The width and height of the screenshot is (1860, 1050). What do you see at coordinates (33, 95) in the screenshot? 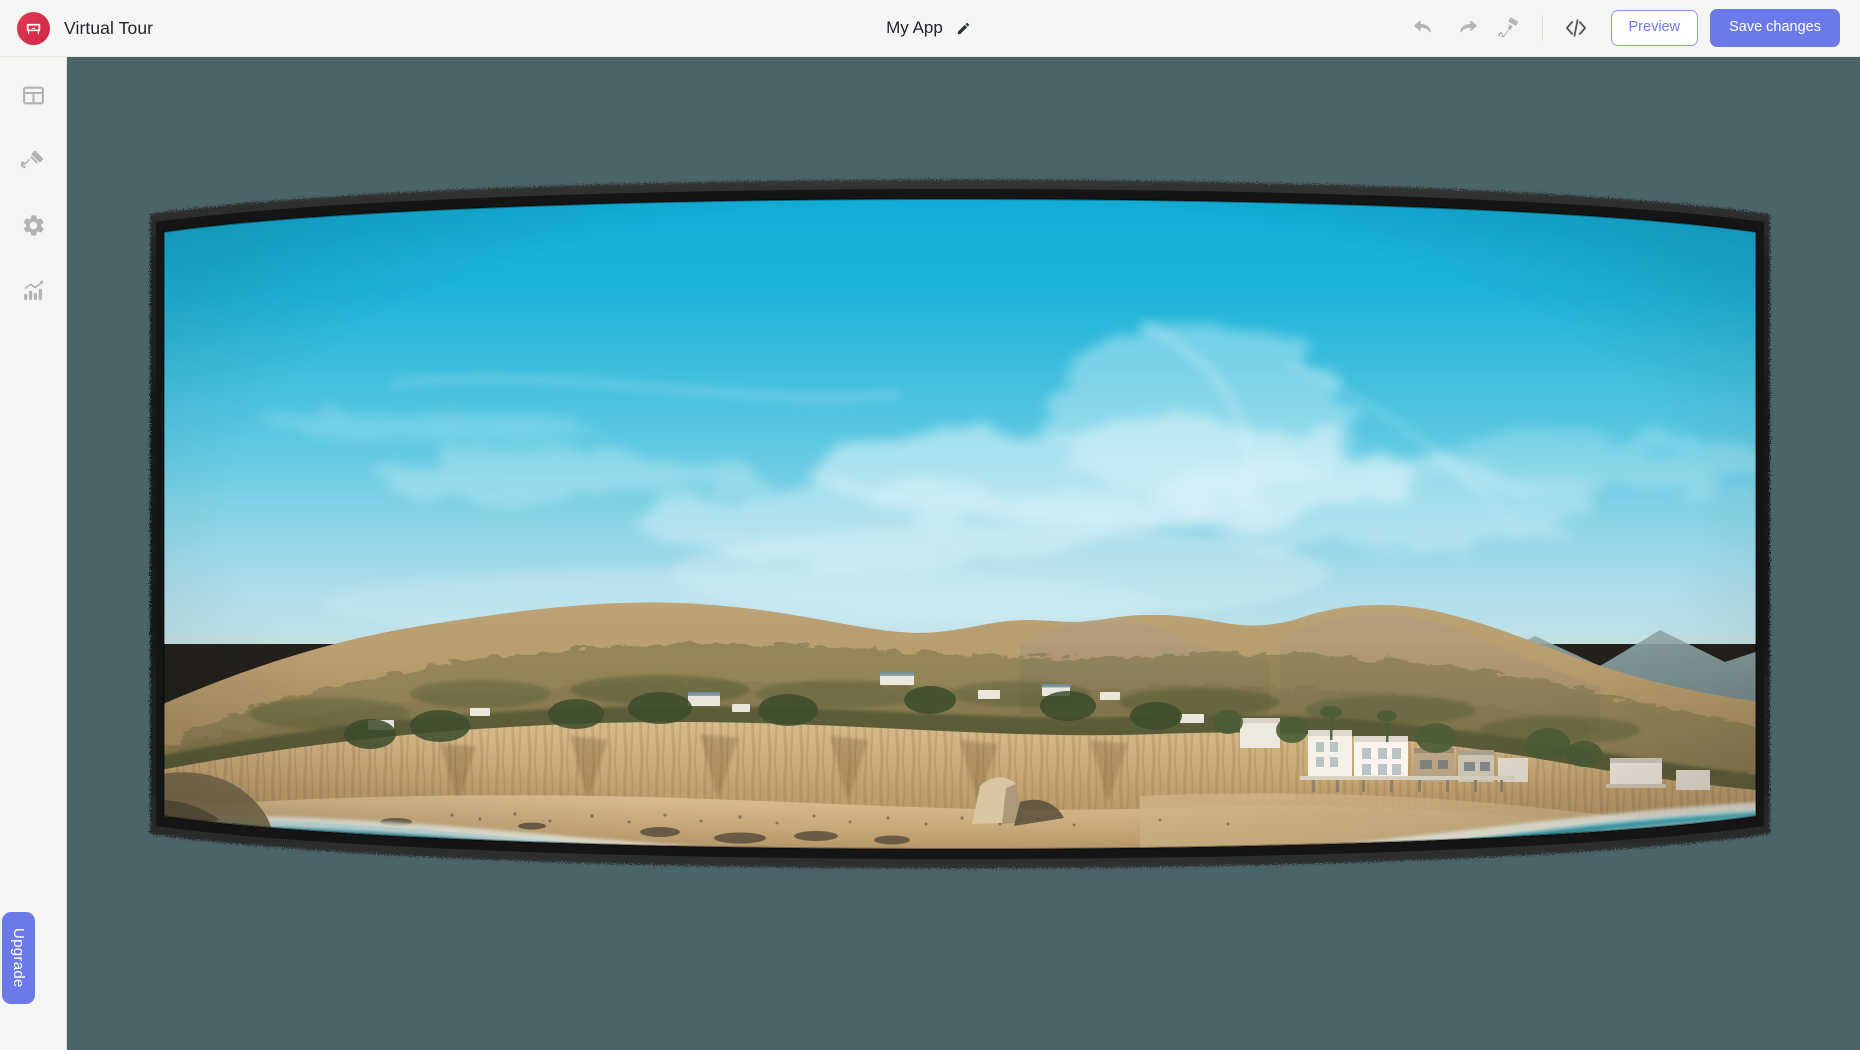
I see `sidebar-item-layout` at bounding box center [33, 95].